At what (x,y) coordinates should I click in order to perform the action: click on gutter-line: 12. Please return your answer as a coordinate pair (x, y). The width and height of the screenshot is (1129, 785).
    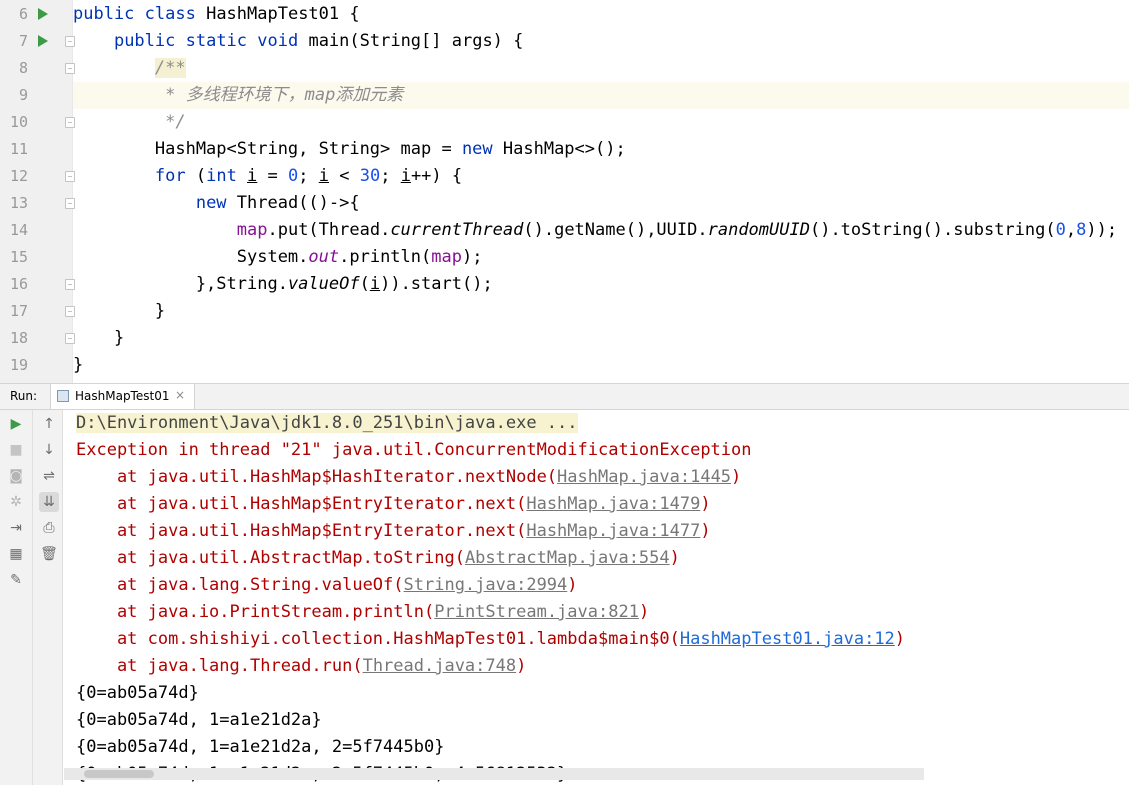
    Looking at the image, I should click on (36, 176).